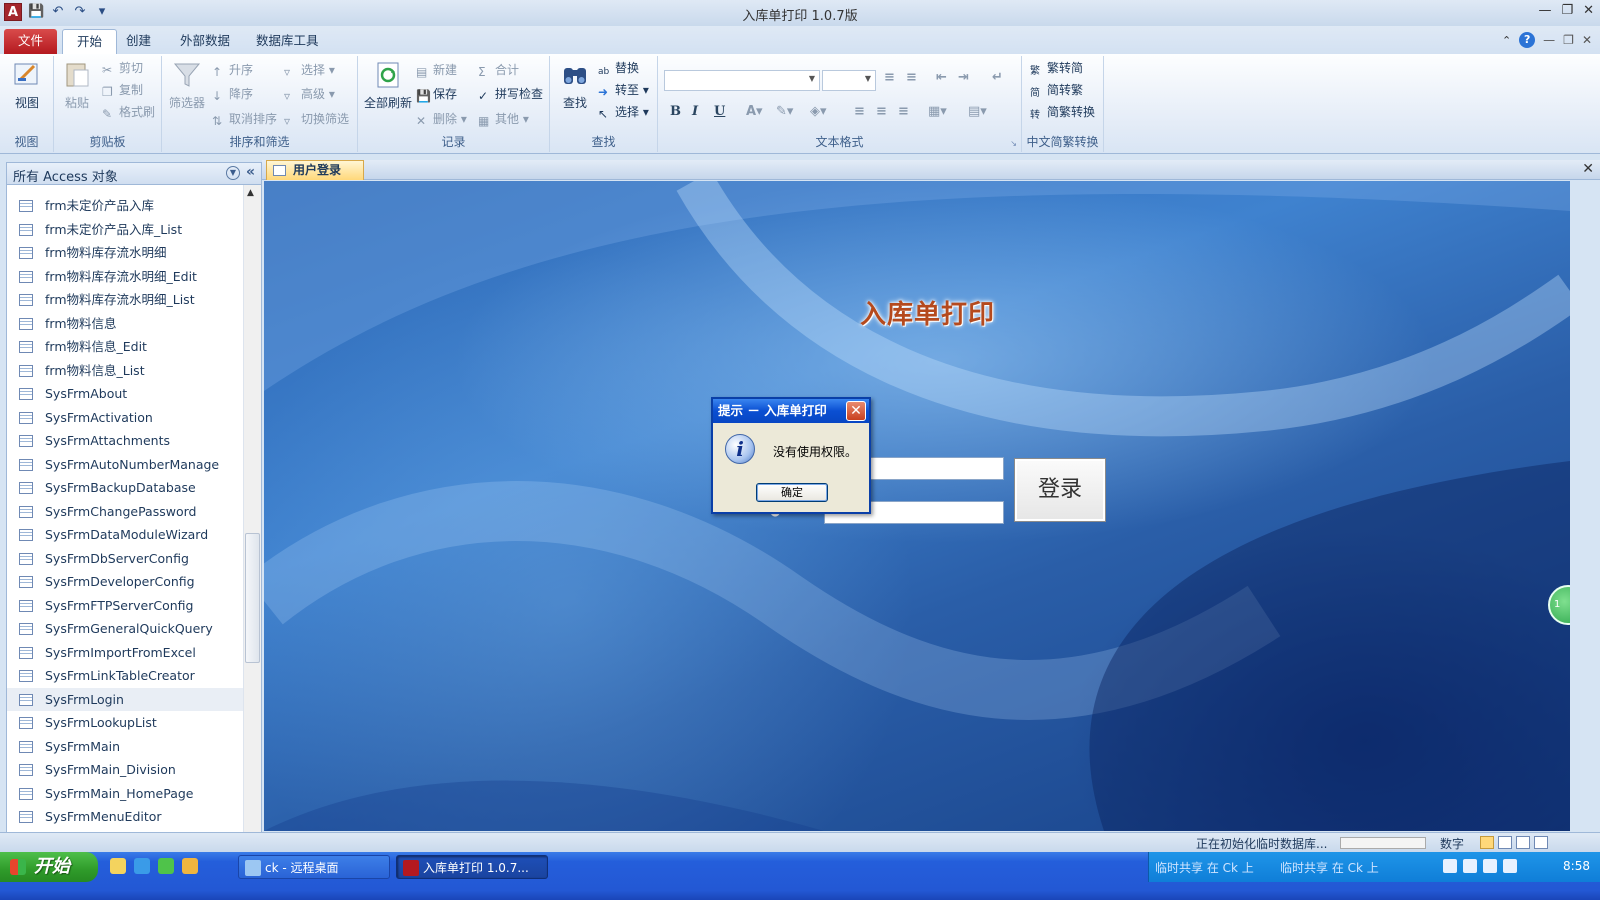  I want to click on nav-item: SysFrmLinkTableCreator, so click(125, 676).